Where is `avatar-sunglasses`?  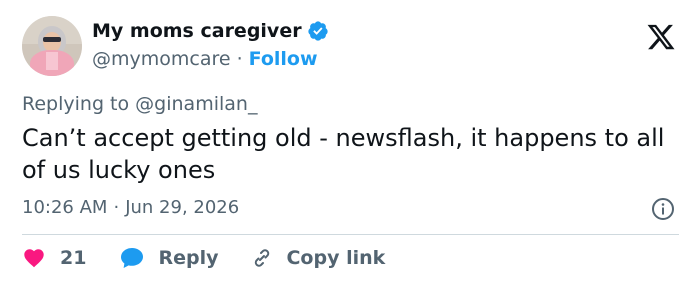
avatar-sunglasses is located at coordinates (52, 39).